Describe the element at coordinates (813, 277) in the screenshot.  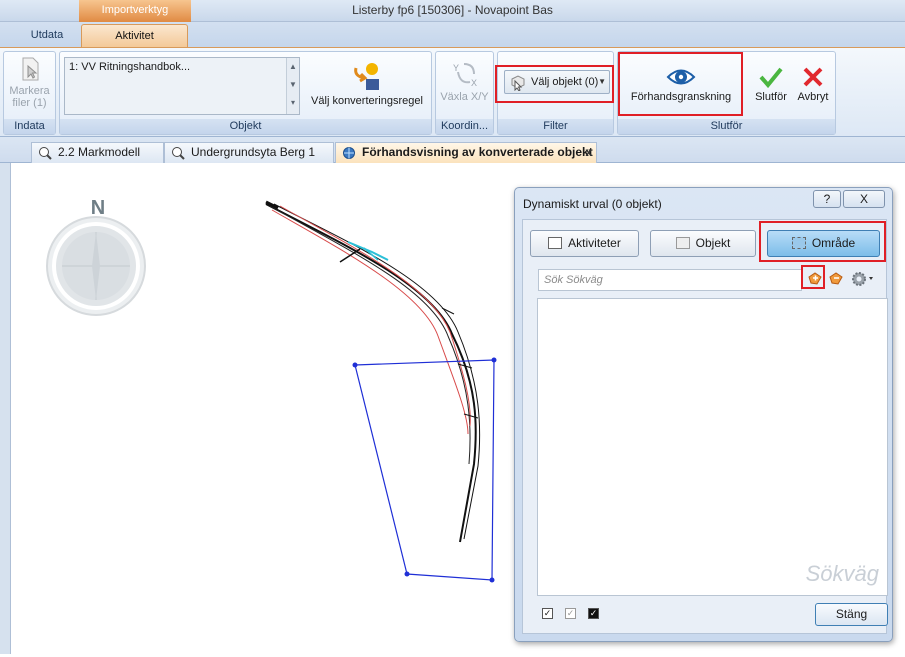
I see `highlight-tag-add` at that location.